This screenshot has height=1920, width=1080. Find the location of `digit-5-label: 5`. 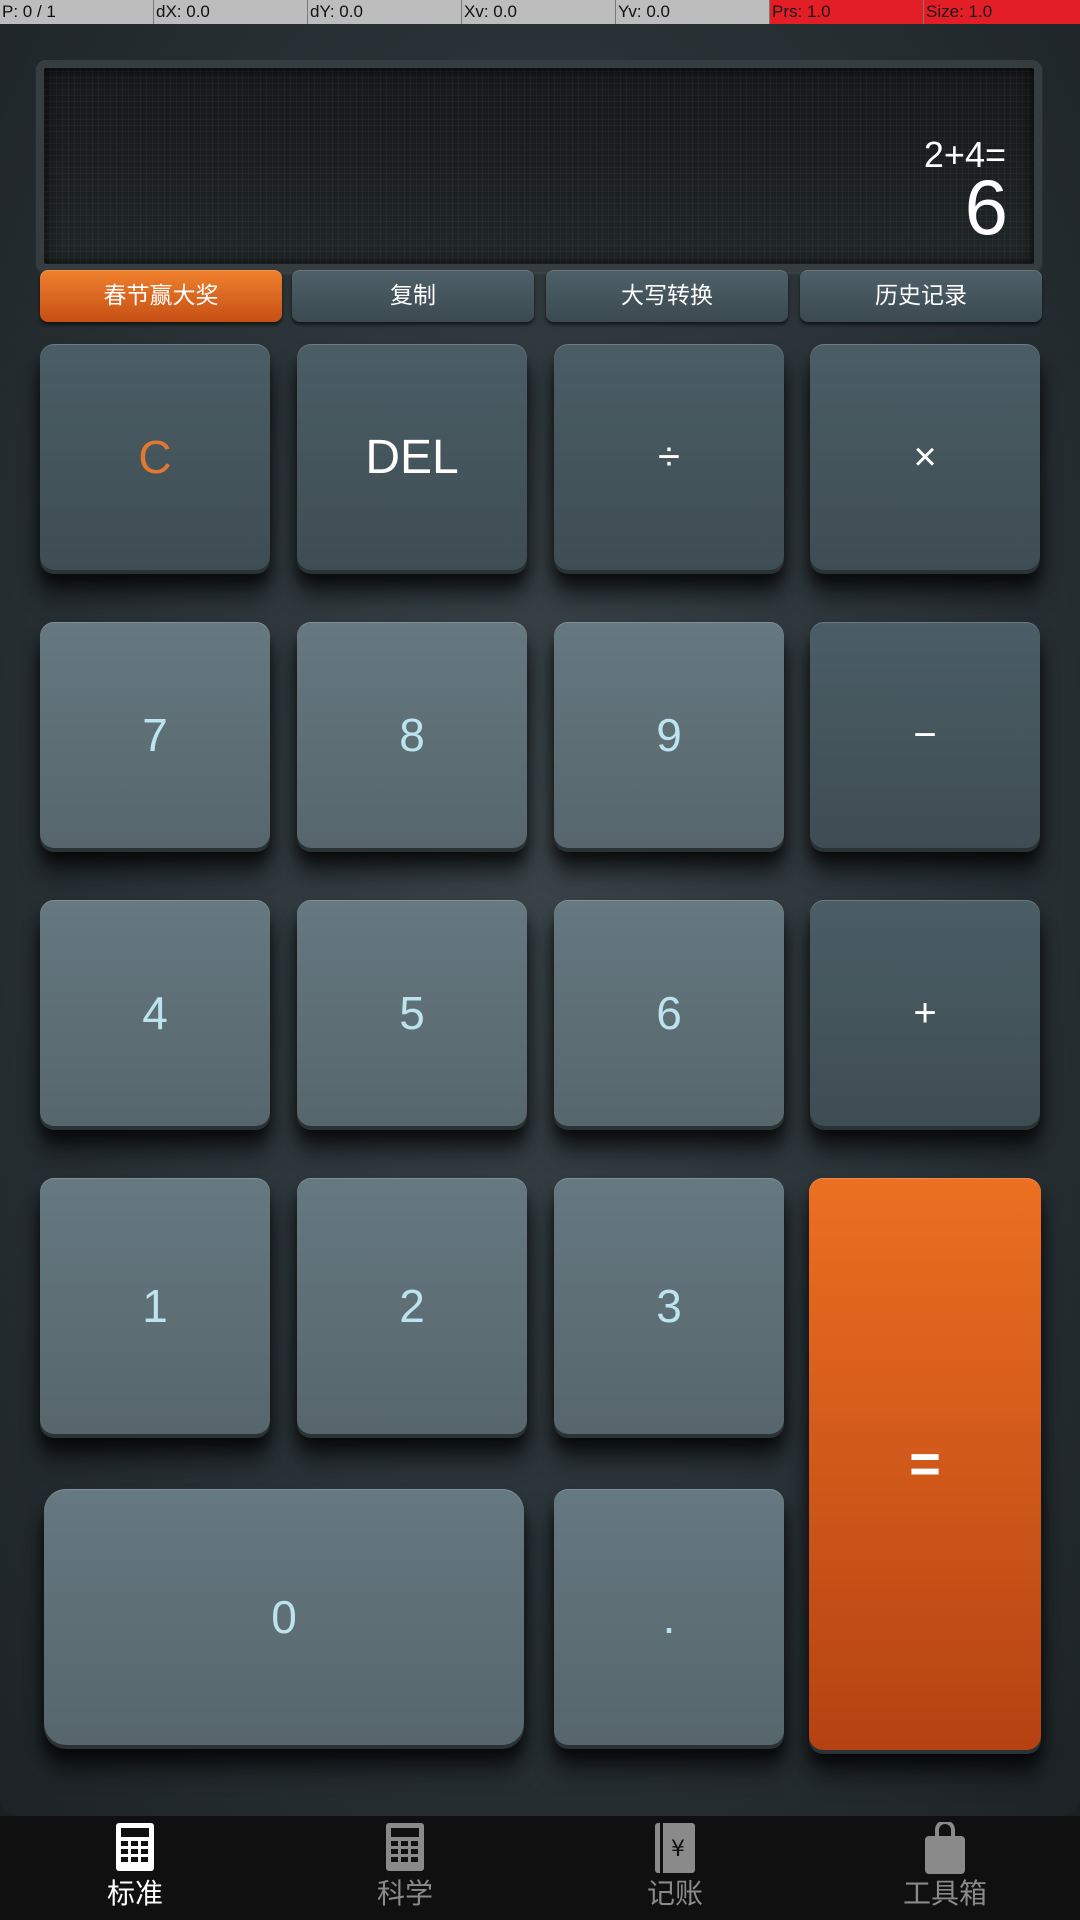

digit-5-label: 5 is located at coordinates (412, 1013).